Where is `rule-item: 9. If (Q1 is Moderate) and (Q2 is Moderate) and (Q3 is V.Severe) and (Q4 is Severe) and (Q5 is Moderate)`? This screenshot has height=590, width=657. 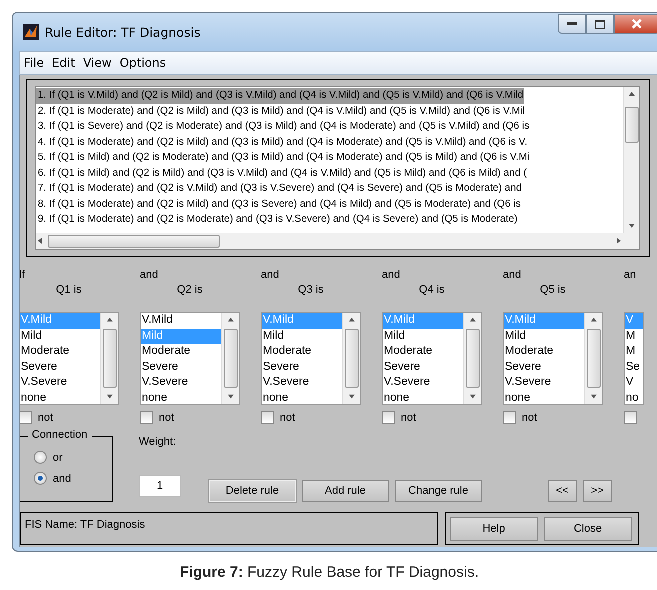 rule-item: 9. If (Q1 is Moderate) and (Q2 is Moderate) and (Q3 is V.Severe) and (Q4 is Severe) and (Q5 is Moderate) is located at coordinates (277, 220).